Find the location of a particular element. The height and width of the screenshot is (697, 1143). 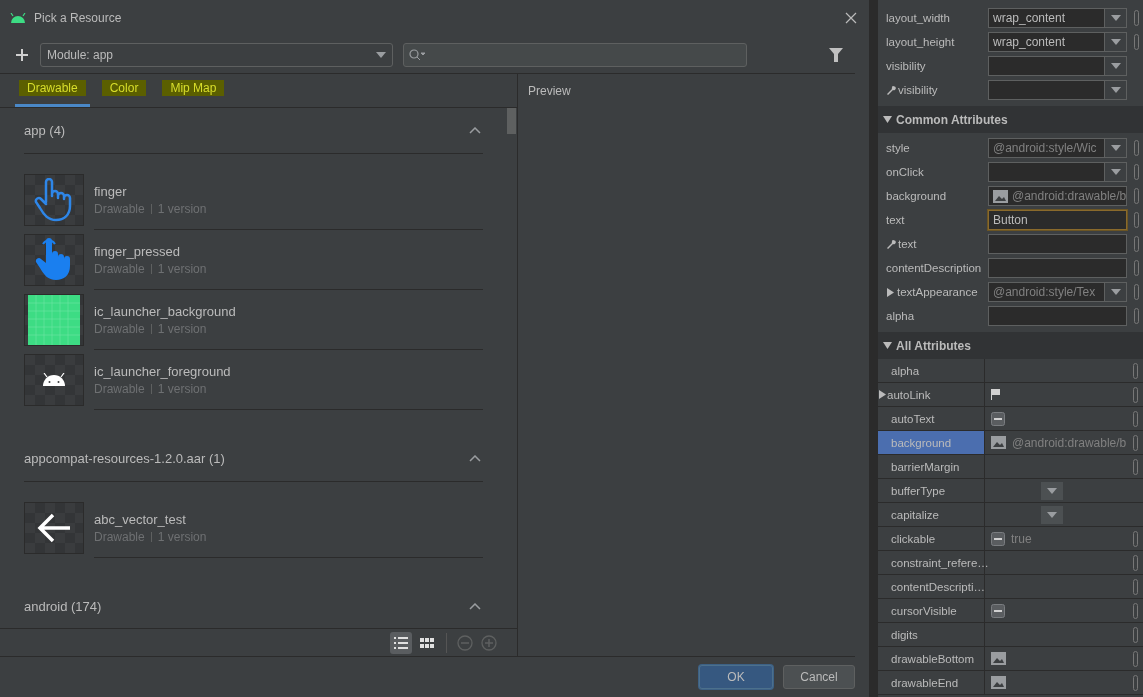

section-header: Common Attributes is located at coordinates (1010, 119).